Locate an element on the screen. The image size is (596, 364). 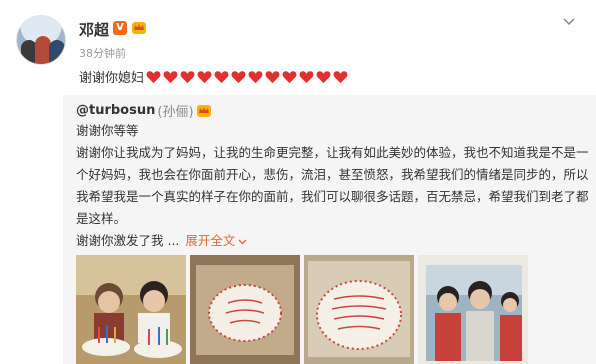
avatar-person is located at coordinates (57, 52).